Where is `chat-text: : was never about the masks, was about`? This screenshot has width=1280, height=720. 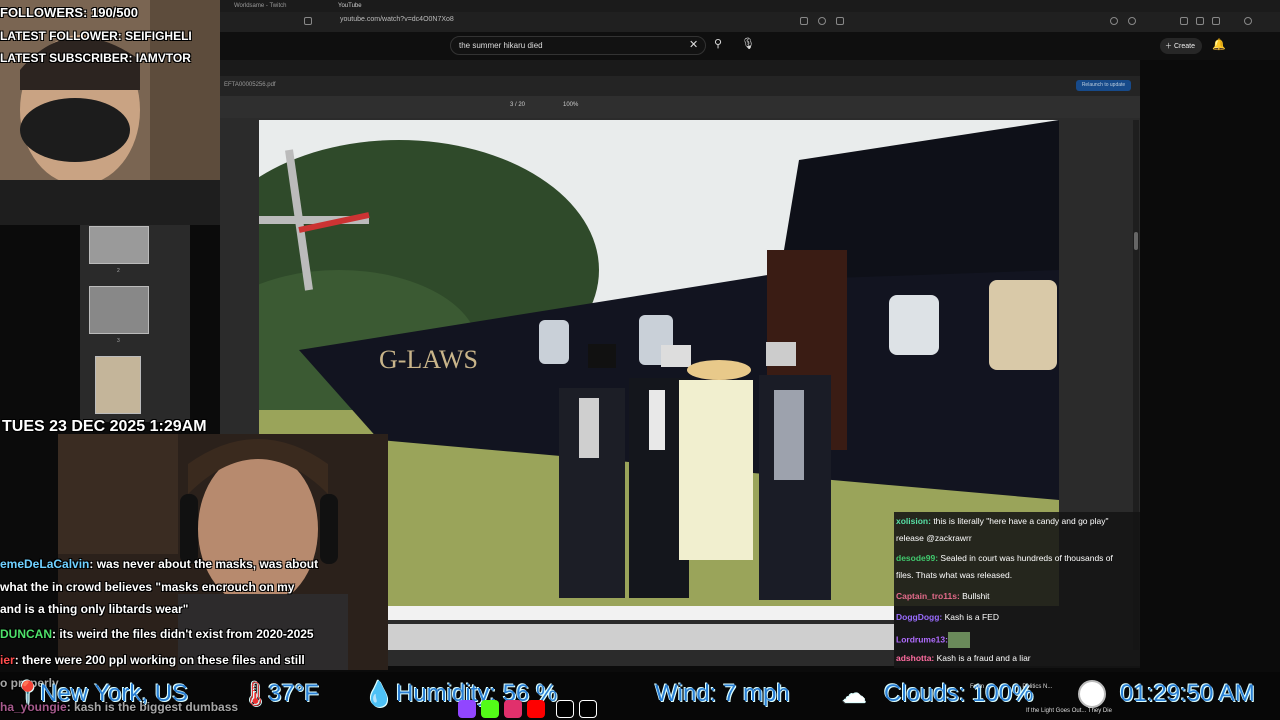 chat-text: : was never about the masks, was about is located at coordinates (204, 564).